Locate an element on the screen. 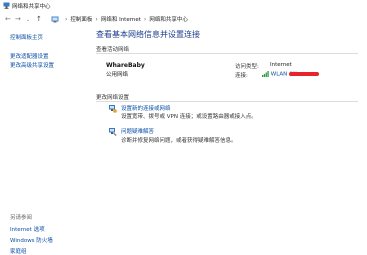 This screenshot has width=367, height=255. network-center-icon is located at coordinates (6, 5).